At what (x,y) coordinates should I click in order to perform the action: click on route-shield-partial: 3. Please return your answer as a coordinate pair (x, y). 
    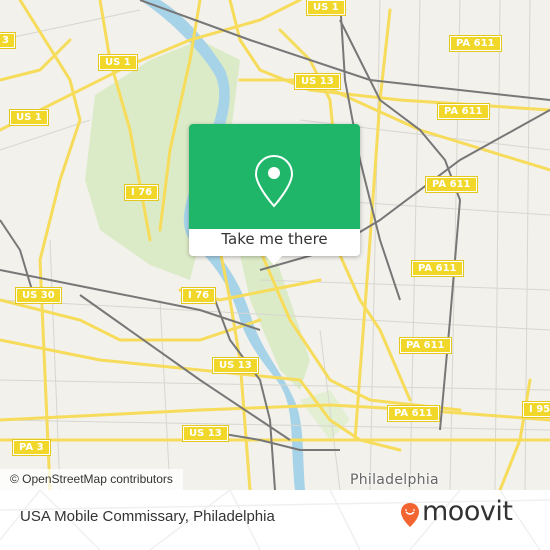
    Looking at the image, I should click on (8, 40).